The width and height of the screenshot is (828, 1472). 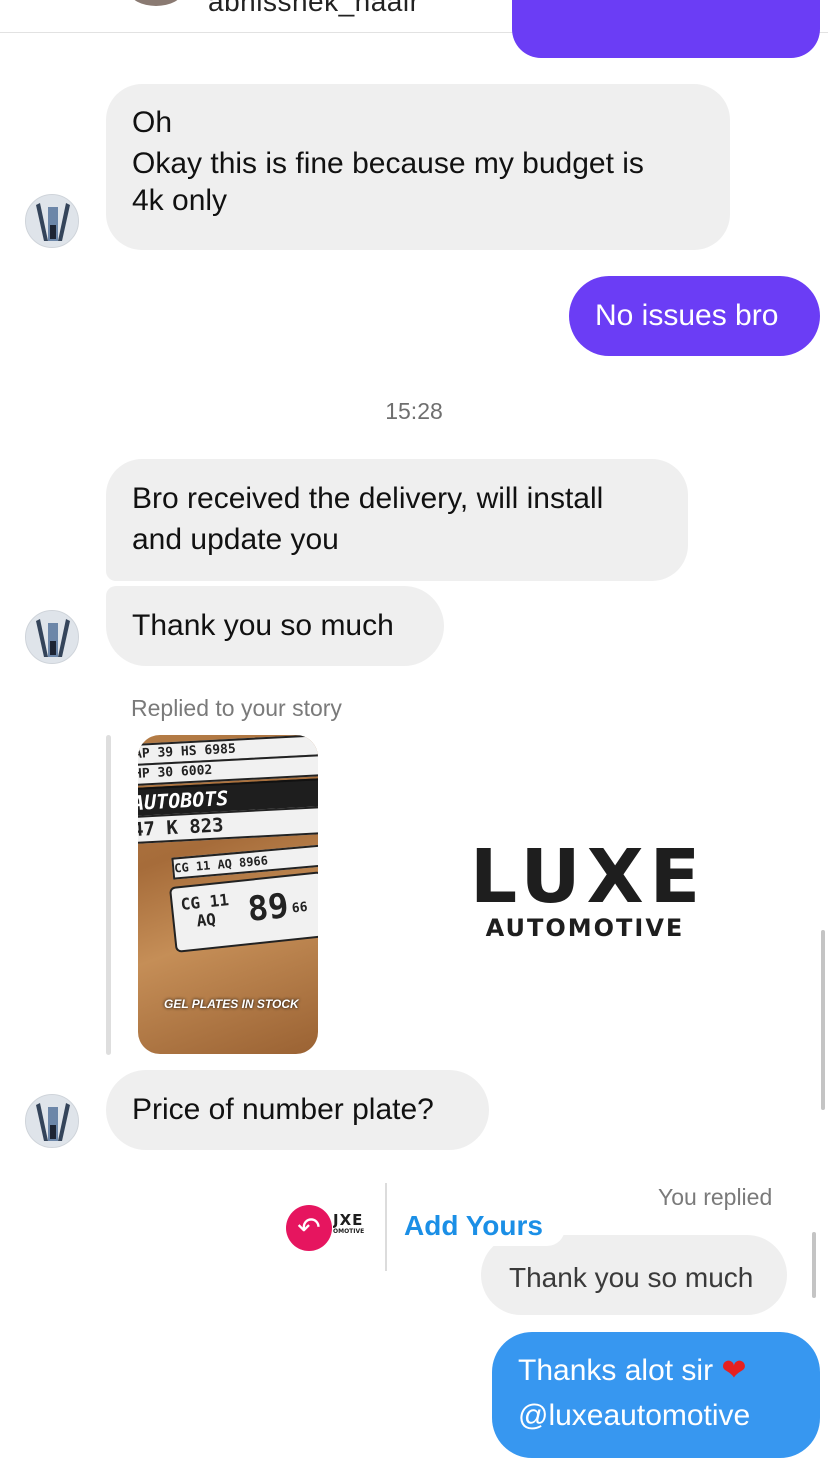 I want to click on message-text: Thanks alot sir, so click(x=616, y=1370).